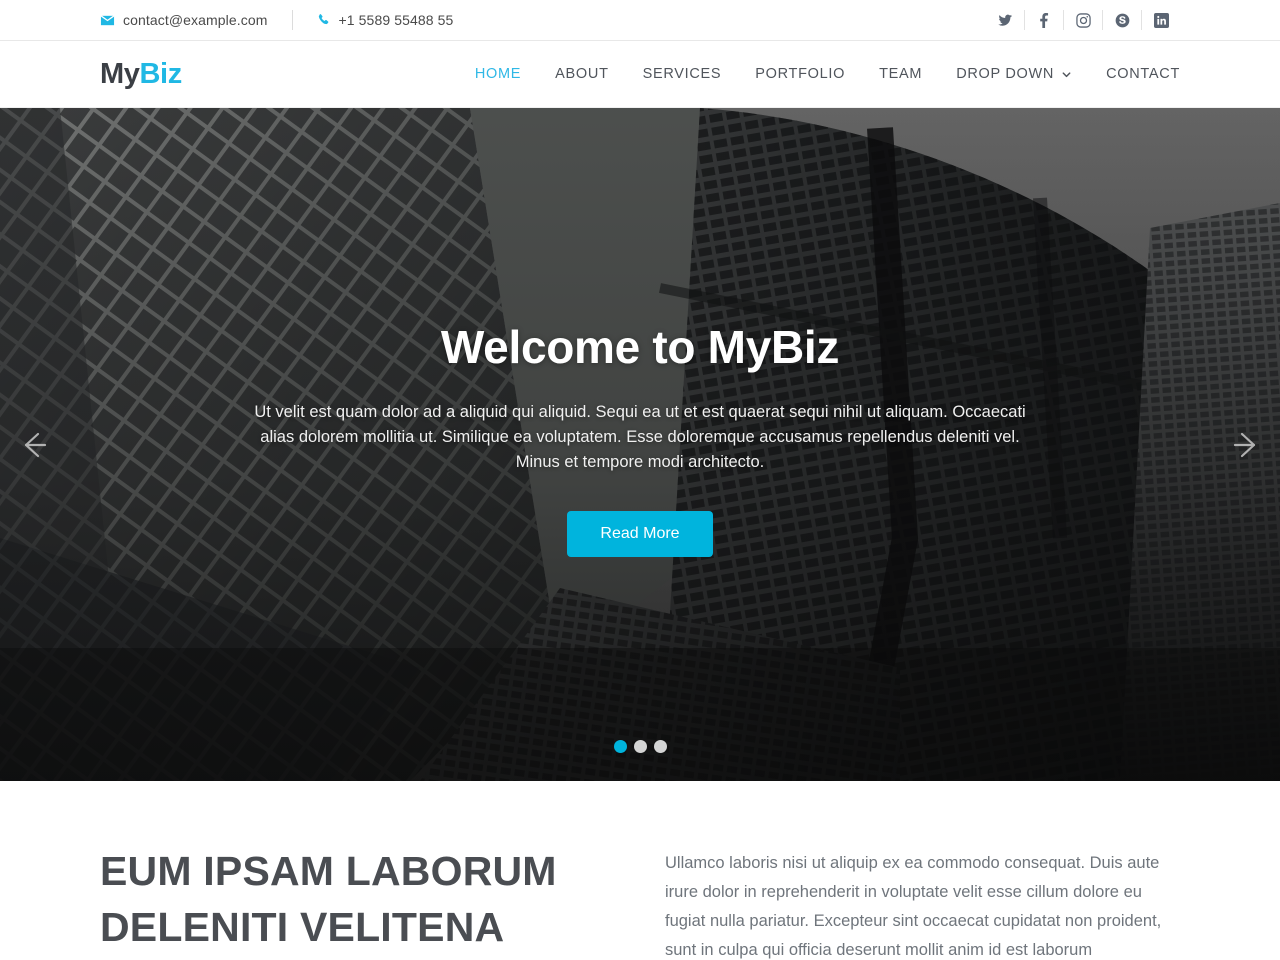  I want to click on nav-item-about: ABOUT, so click(581, 74).